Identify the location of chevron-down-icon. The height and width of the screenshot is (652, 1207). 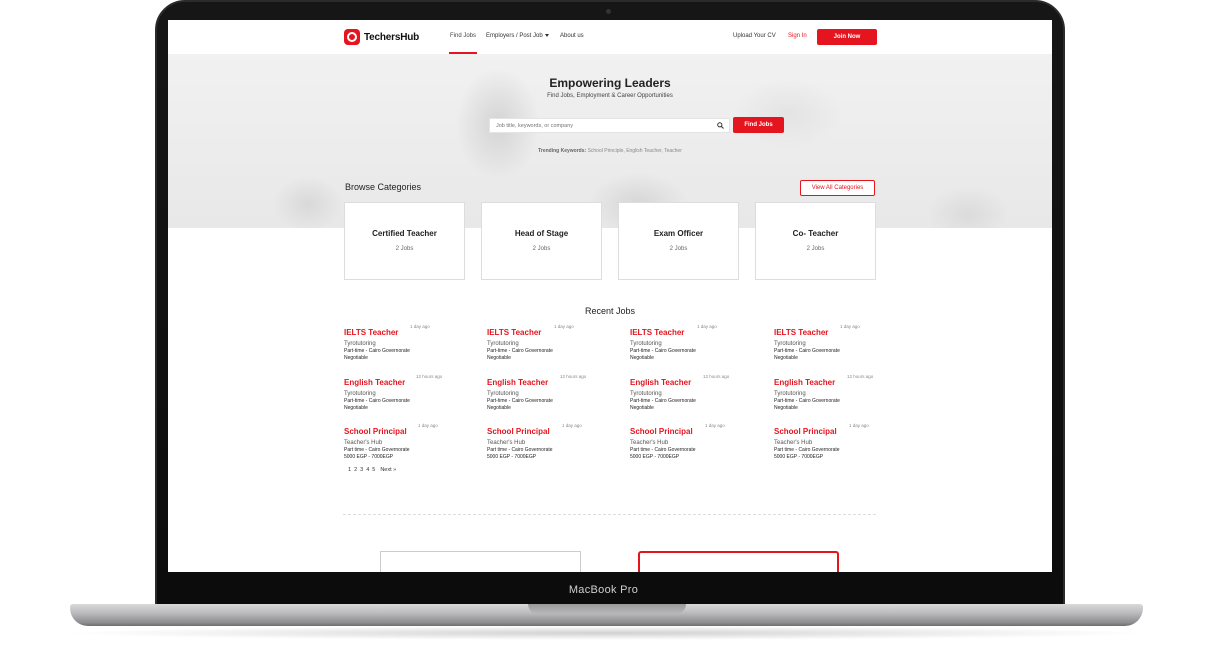
(546, 35).